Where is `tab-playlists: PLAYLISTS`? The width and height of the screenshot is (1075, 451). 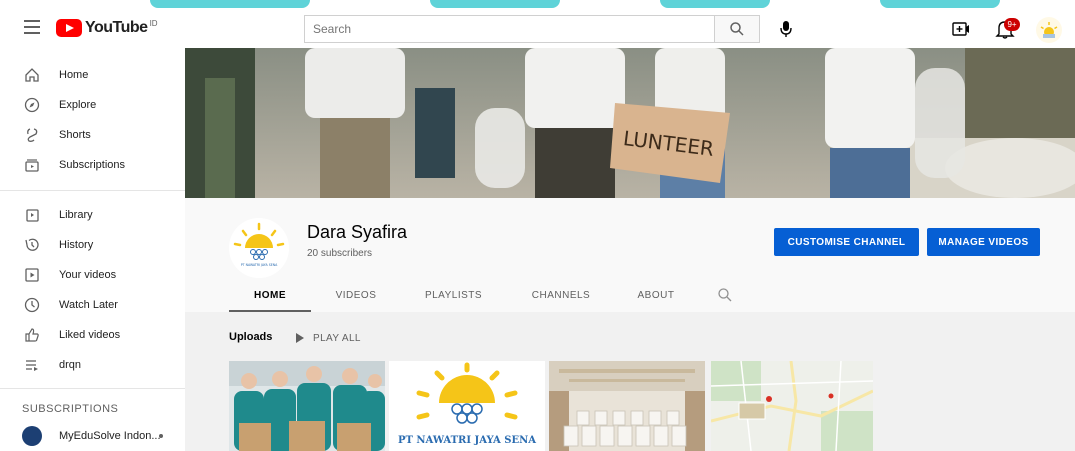 tab-playlists: PLAYLISTS is located at coordinates (453, 295).